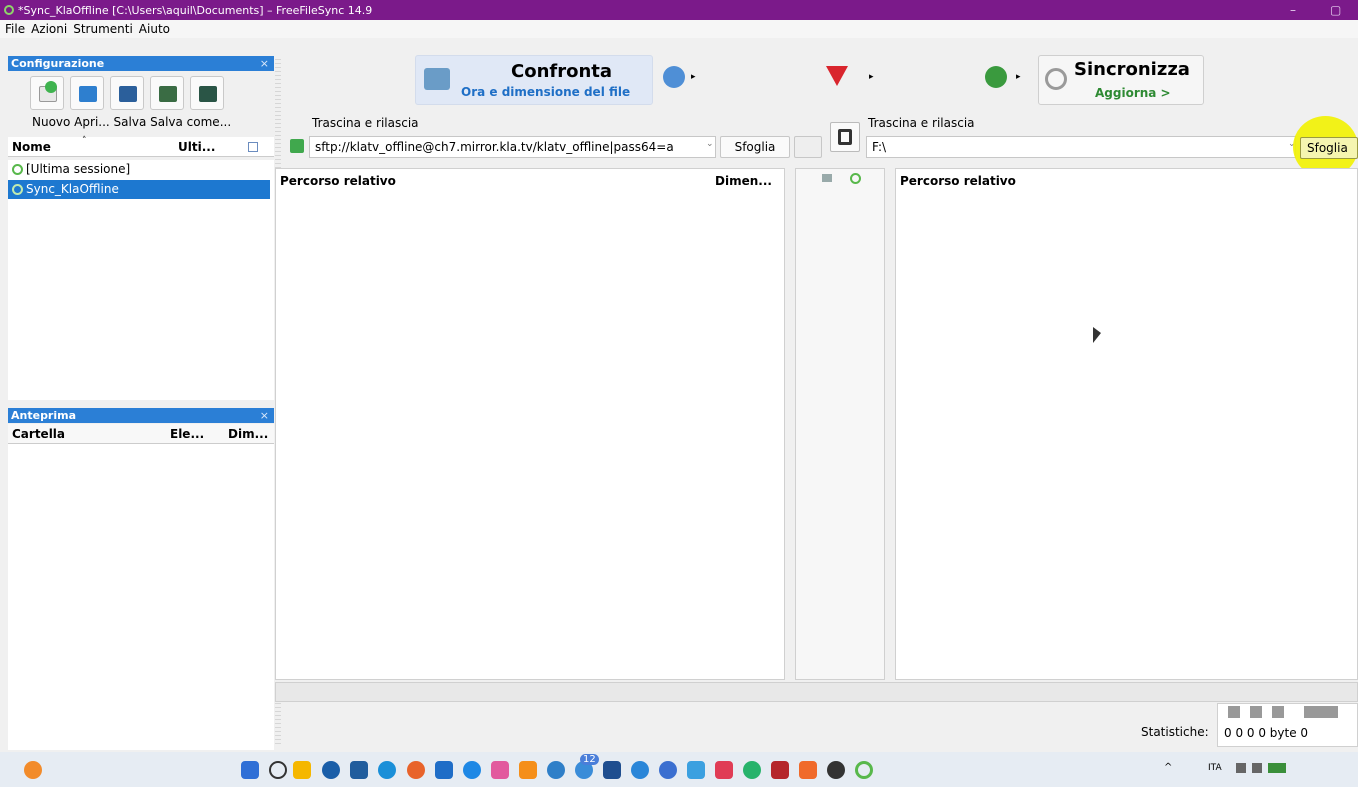 Image resolution: width=1358 pixels, height=787 pixels. What do you see at coordinates (921, 123) in the screenshot?
I see `right-drop-hint: Trascina e rilascia` at bounding box center [921, 123].